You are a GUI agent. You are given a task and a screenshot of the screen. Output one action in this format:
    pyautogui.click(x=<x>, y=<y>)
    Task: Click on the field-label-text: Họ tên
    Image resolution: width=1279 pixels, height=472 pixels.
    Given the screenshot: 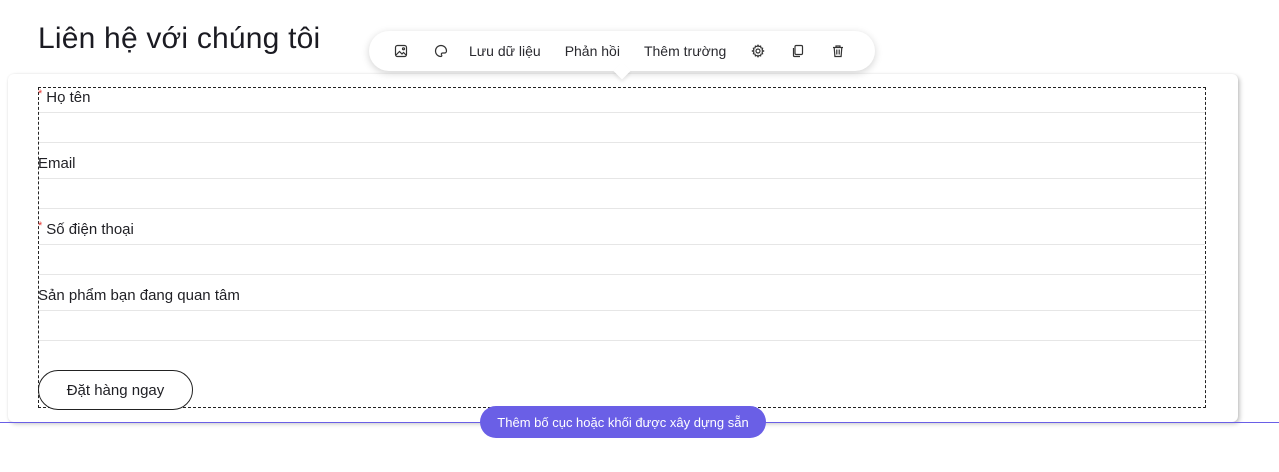 What is the action you would take?
    pyautogui.click(x=68, y=97)
    